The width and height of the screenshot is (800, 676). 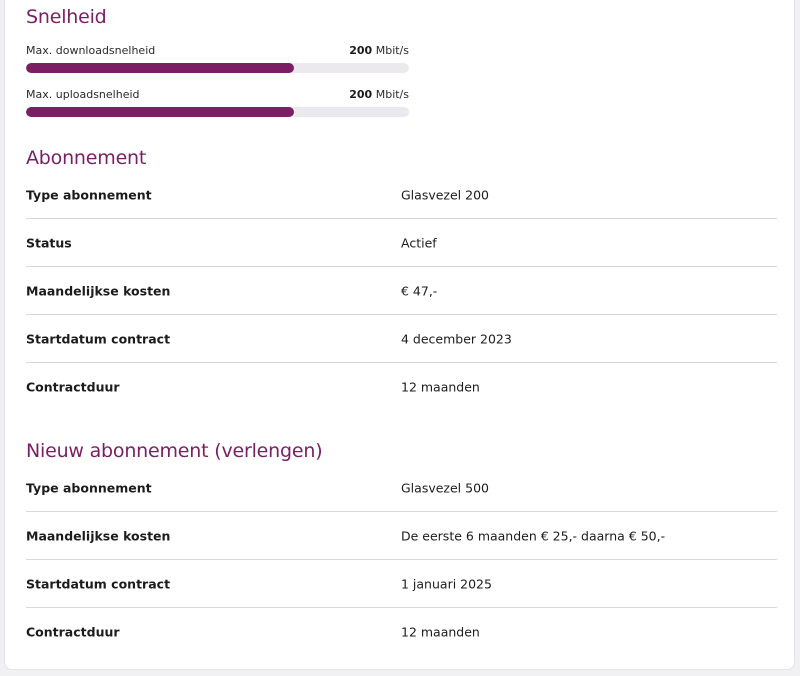 I want to click on upload-speed-value: 200 Mbit/s, so click(x=379, y=94).